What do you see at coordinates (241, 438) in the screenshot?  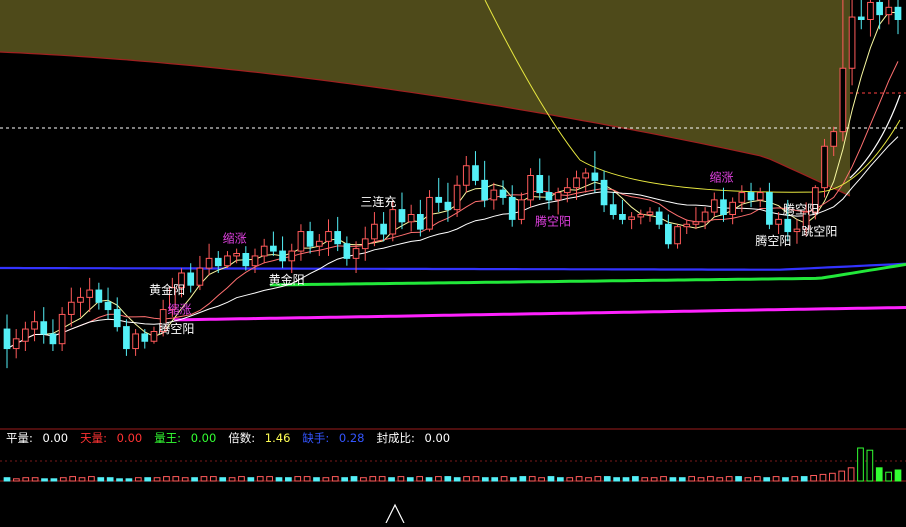 I see `legend-label: 倍数:` at bounding box center [241, 438].